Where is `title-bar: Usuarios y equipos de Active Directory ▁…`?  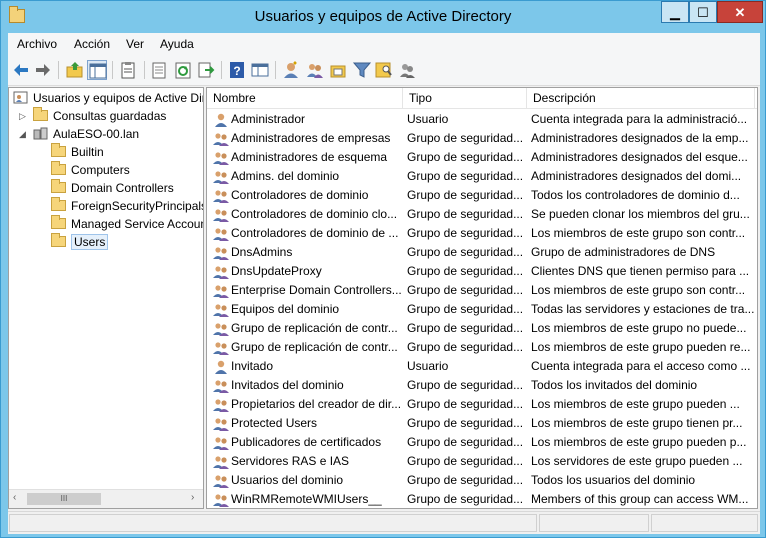
title-bar: Usuarios y equipos de Active Directory ▁… is located at coordinates (383, 17).